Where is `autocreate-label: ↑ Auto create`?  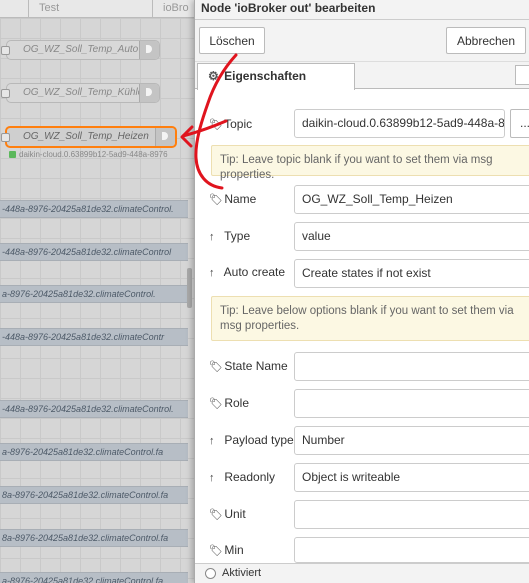
autocreate-label: ↑ Auto create is located at coordinates (247, 272).